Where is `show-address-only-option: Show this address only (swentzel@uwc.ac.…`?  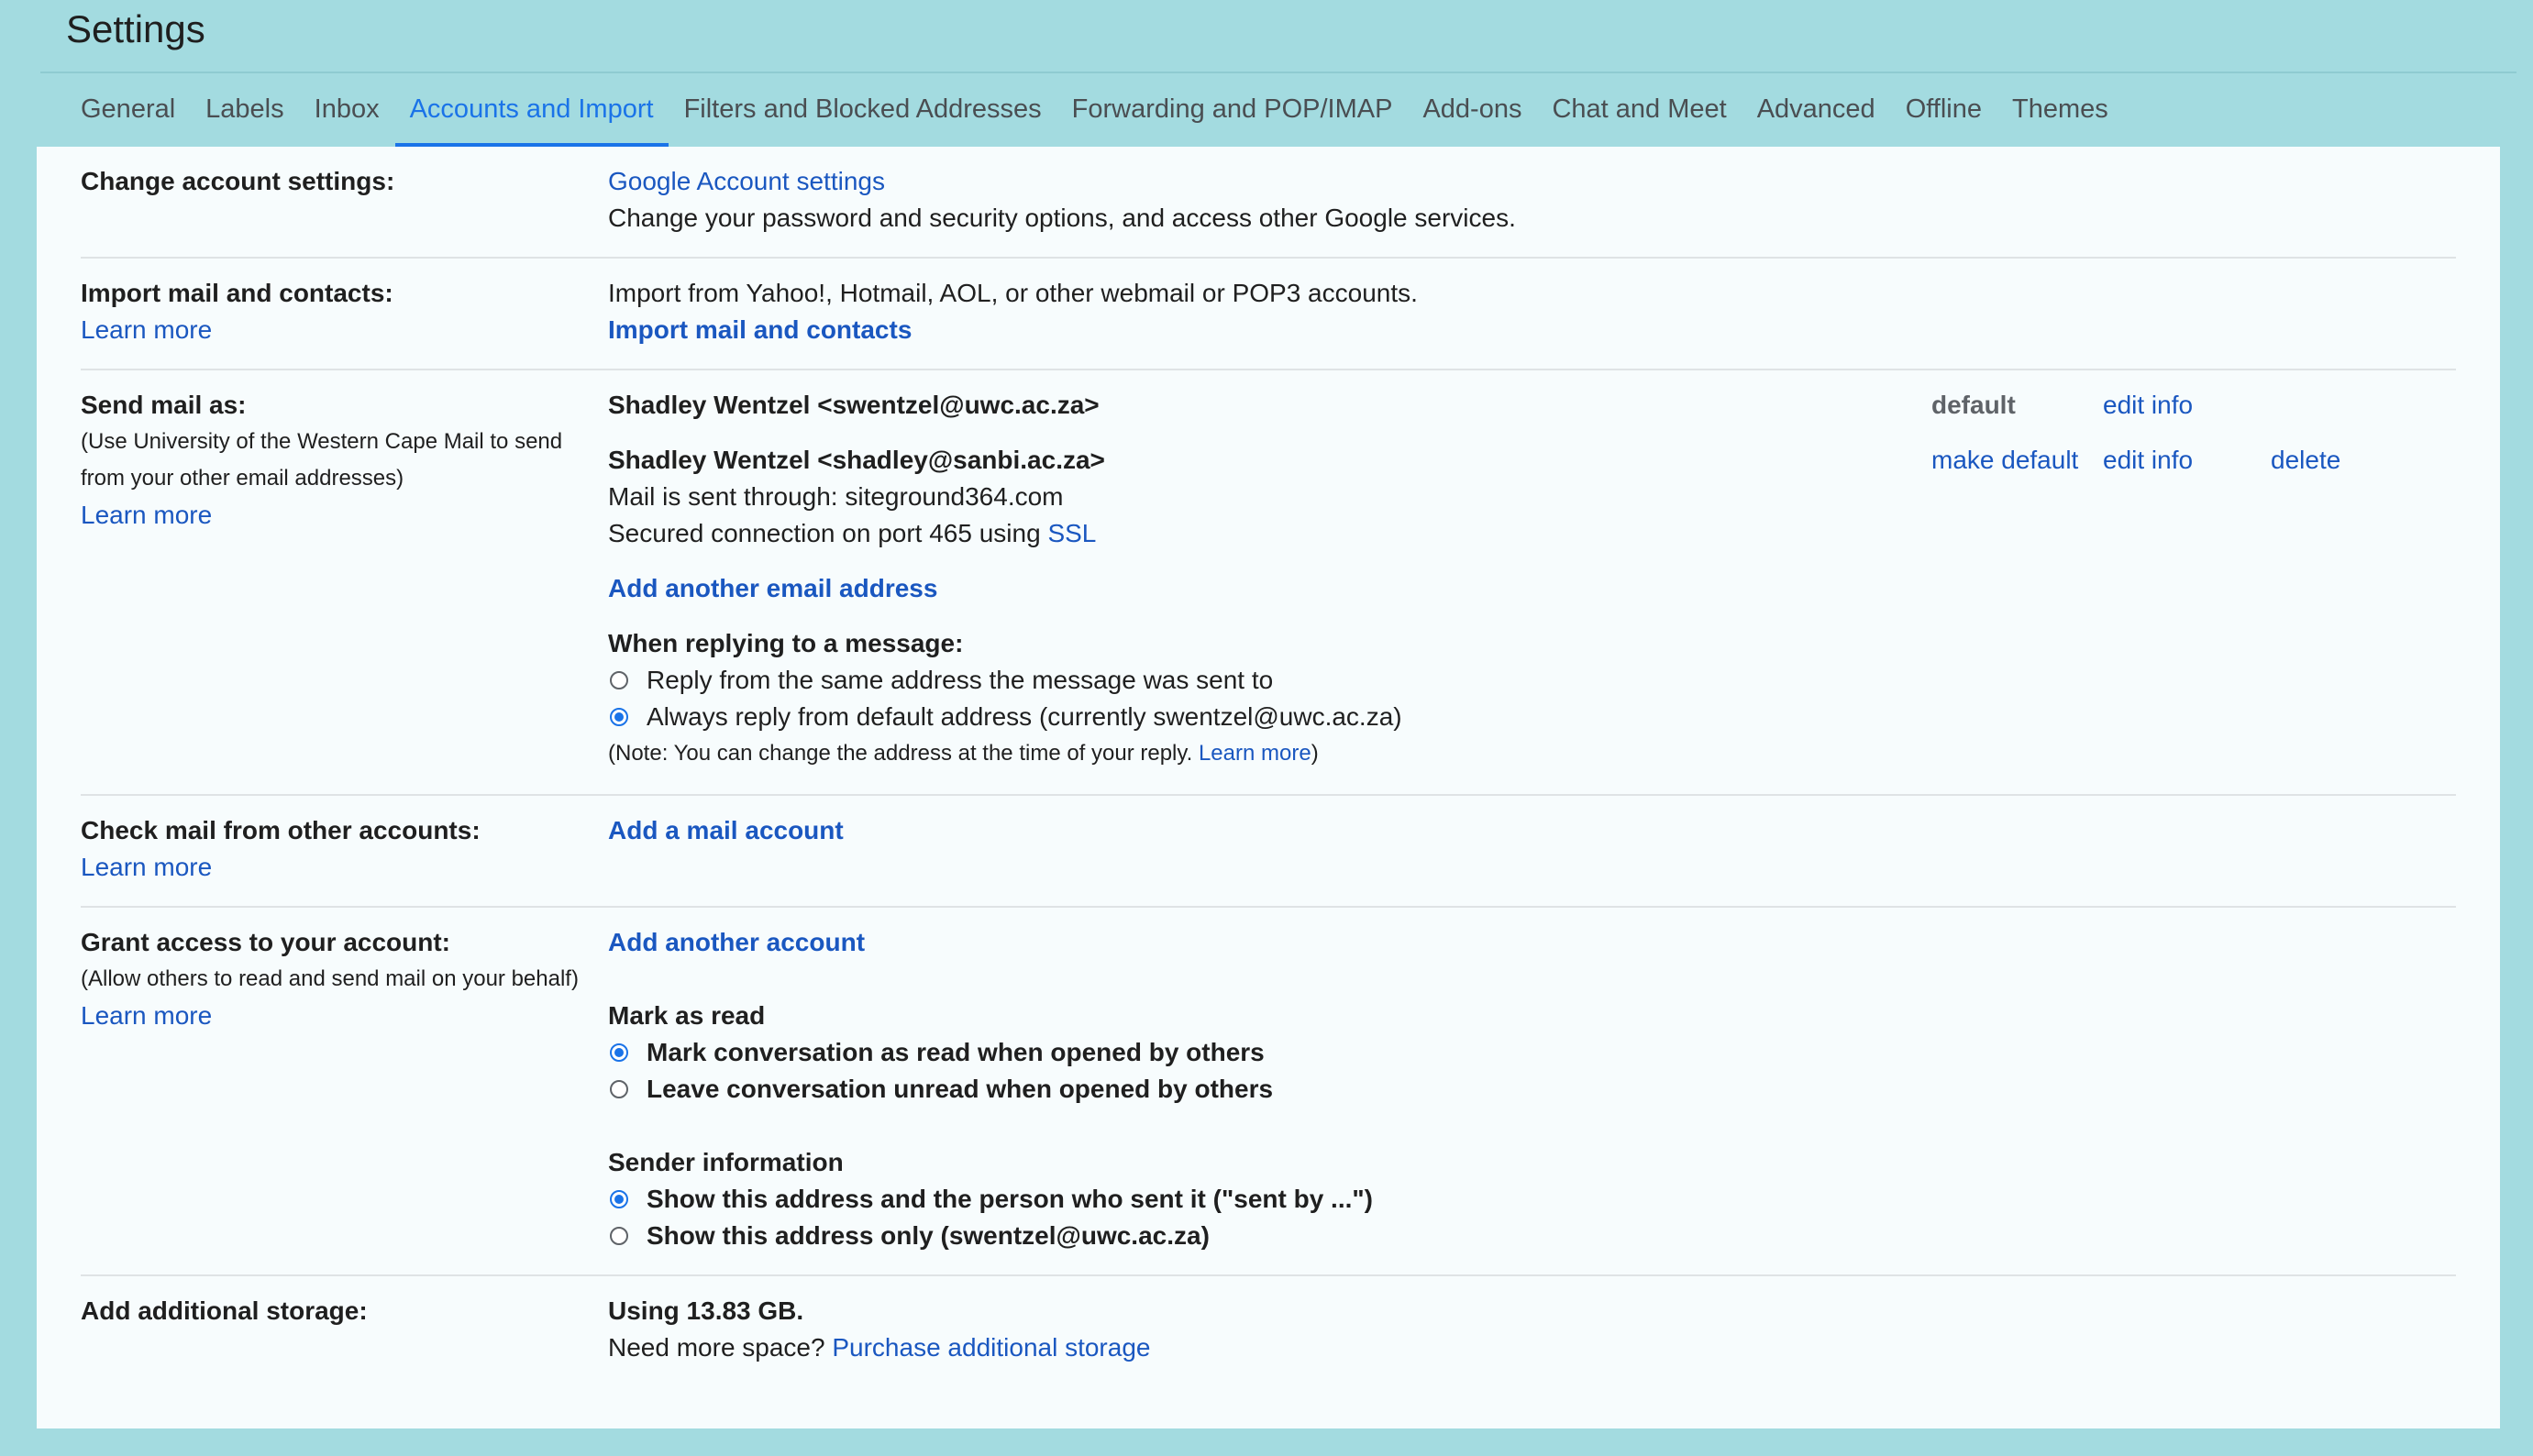 show-address-only-option: Show this address only (swentzel@uwc.ac.… is located at coordinates (1525, 1236).